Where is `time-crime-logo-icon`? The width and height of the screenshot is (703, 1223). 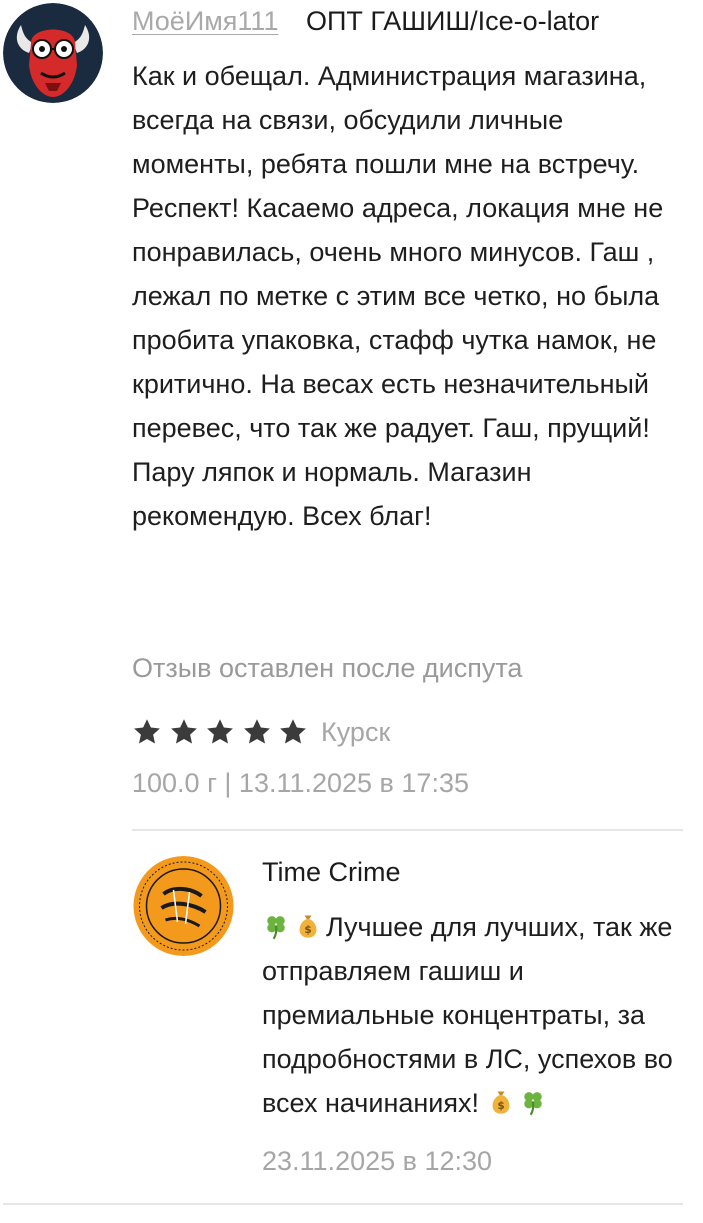 time-crime-logo-icon is located at coordinates (183, 906).